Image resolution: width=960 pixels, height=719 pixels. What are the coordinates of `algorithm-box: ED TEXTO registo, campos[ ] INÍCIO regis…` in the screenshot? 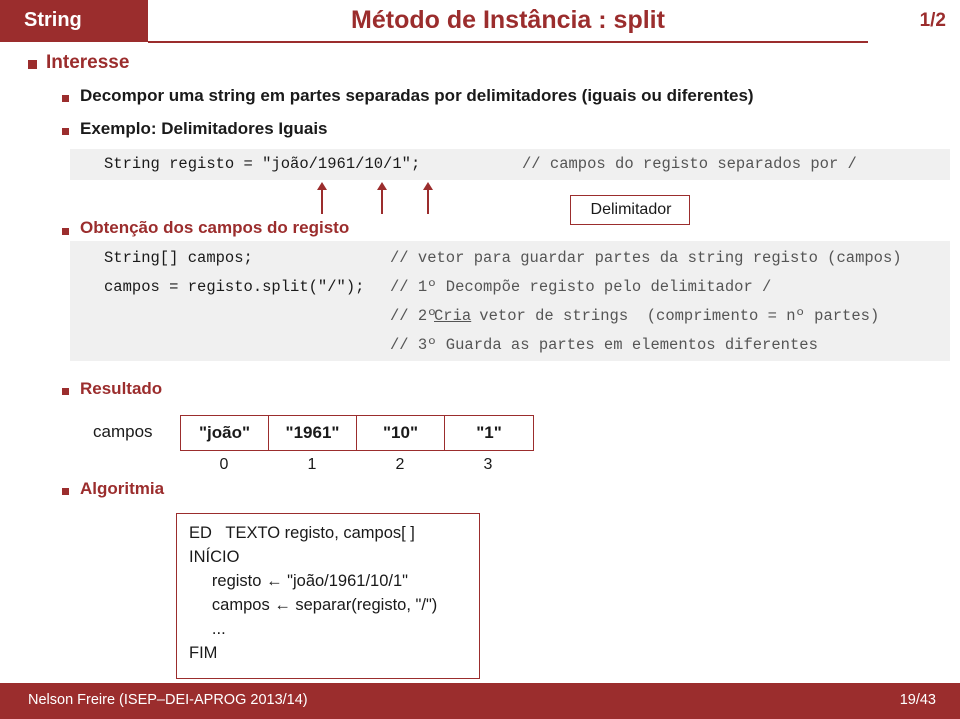 It's located at (328, 596).